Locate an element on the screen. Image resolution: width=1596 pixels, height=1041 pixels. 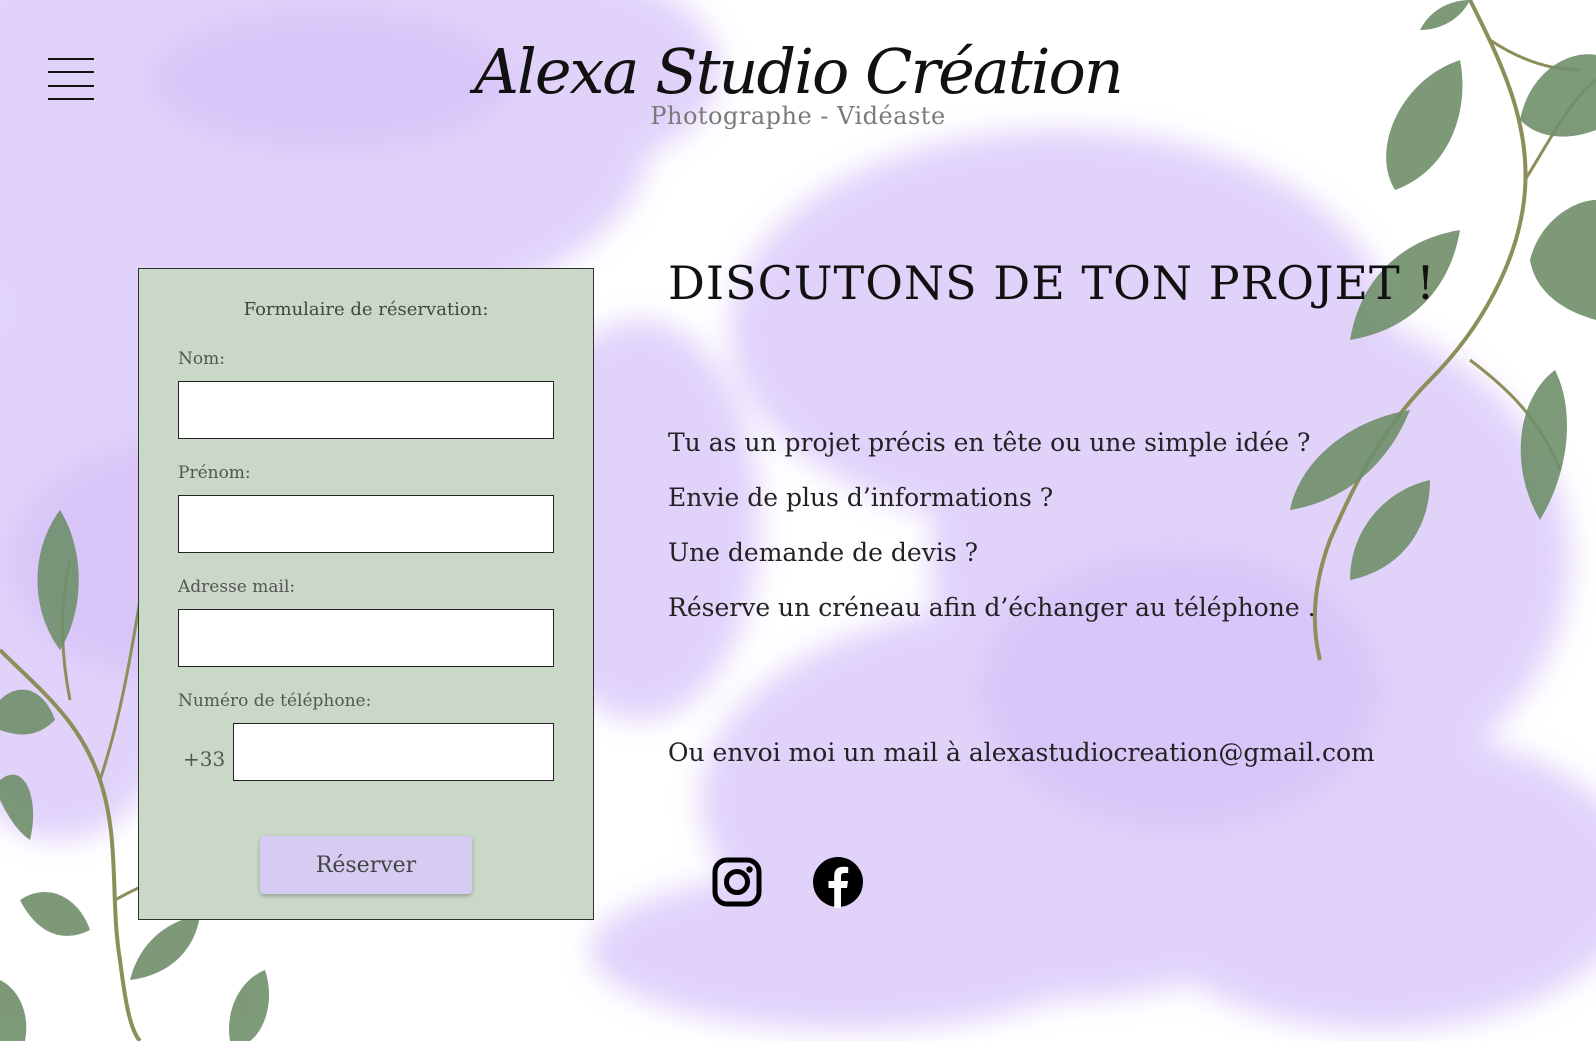
contact-mail-prefix: Ou envoi moi un mail à is located at coordinates (818, 752).